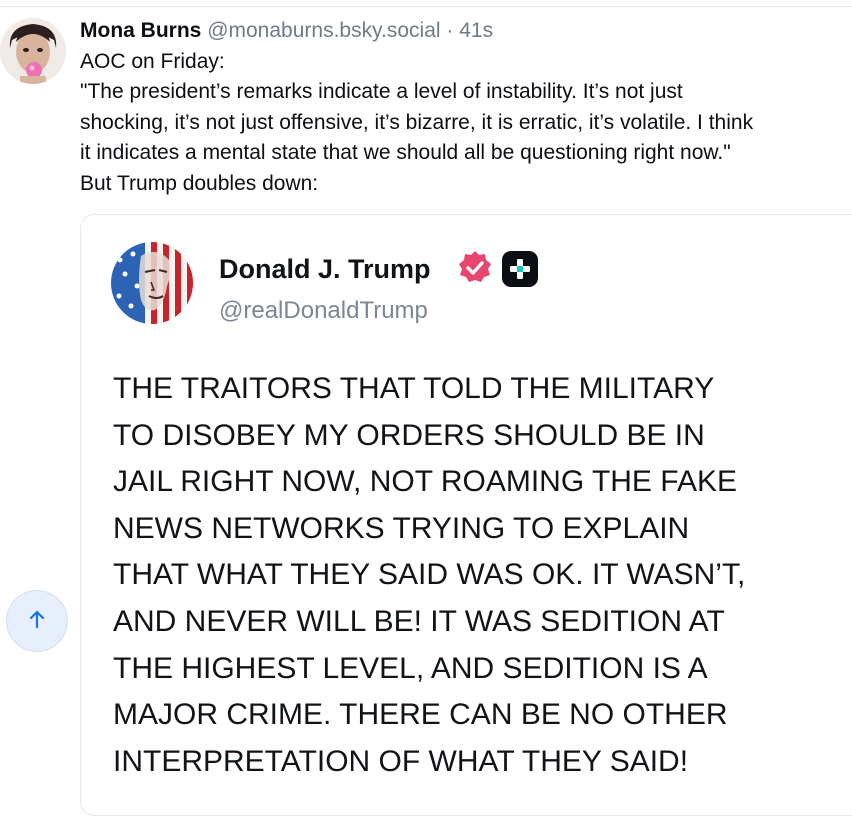  Describe the element at coordinates (475, 268) in the screenshot. I see `verified-badge-icon` at that location.